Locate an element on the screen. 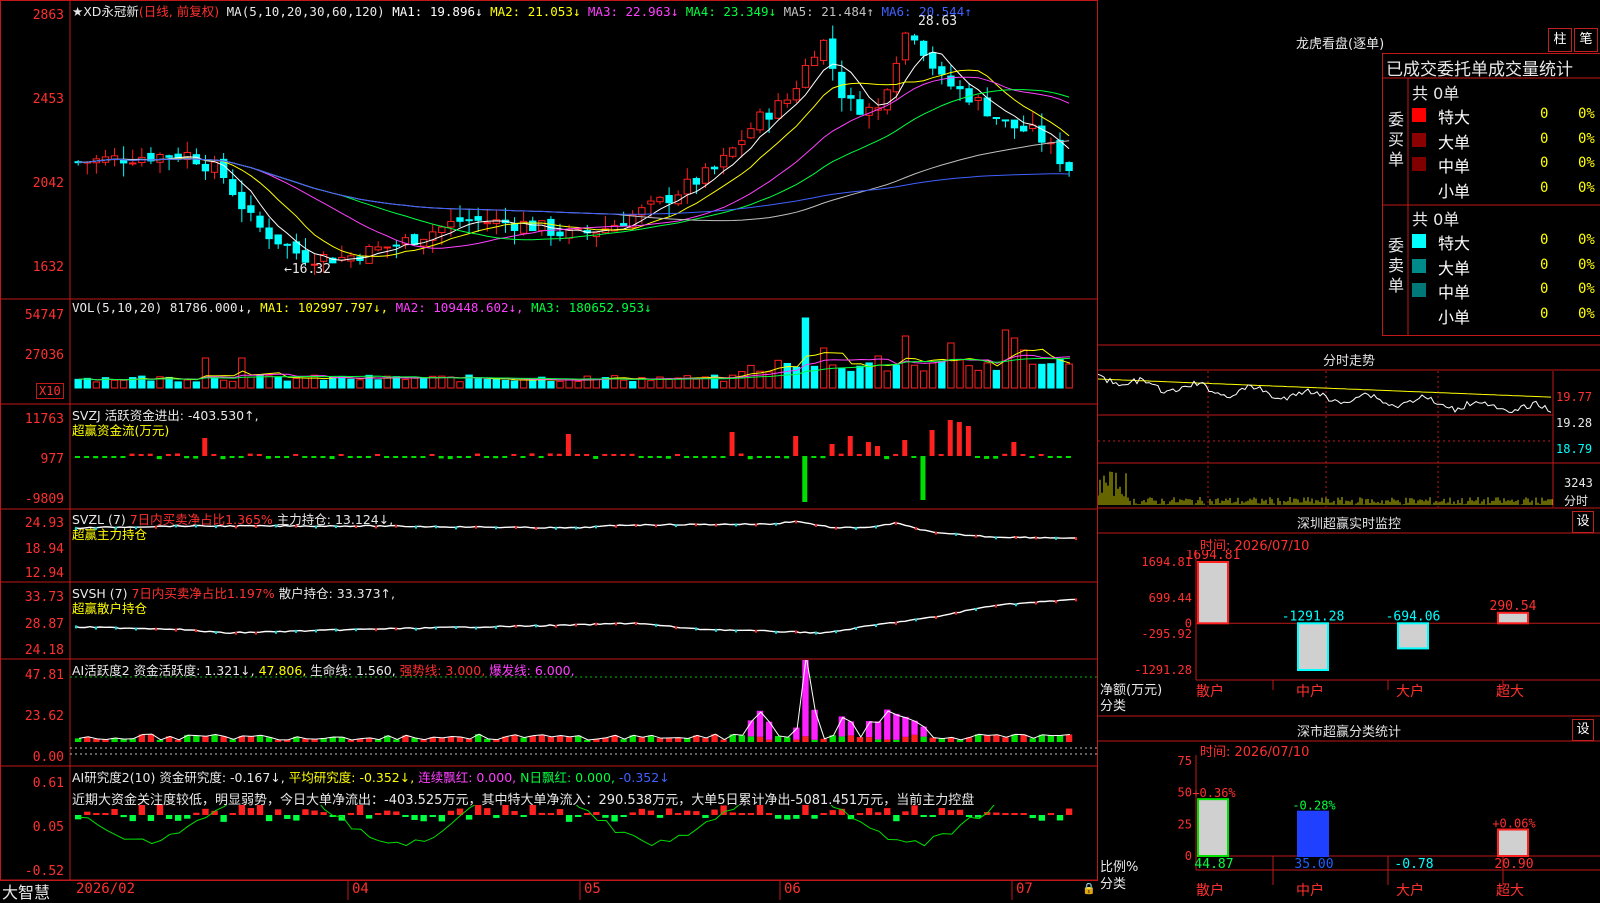 The height and width of the screenshot is (903, 1600). activity-chart is located at coordinates (584, 712).